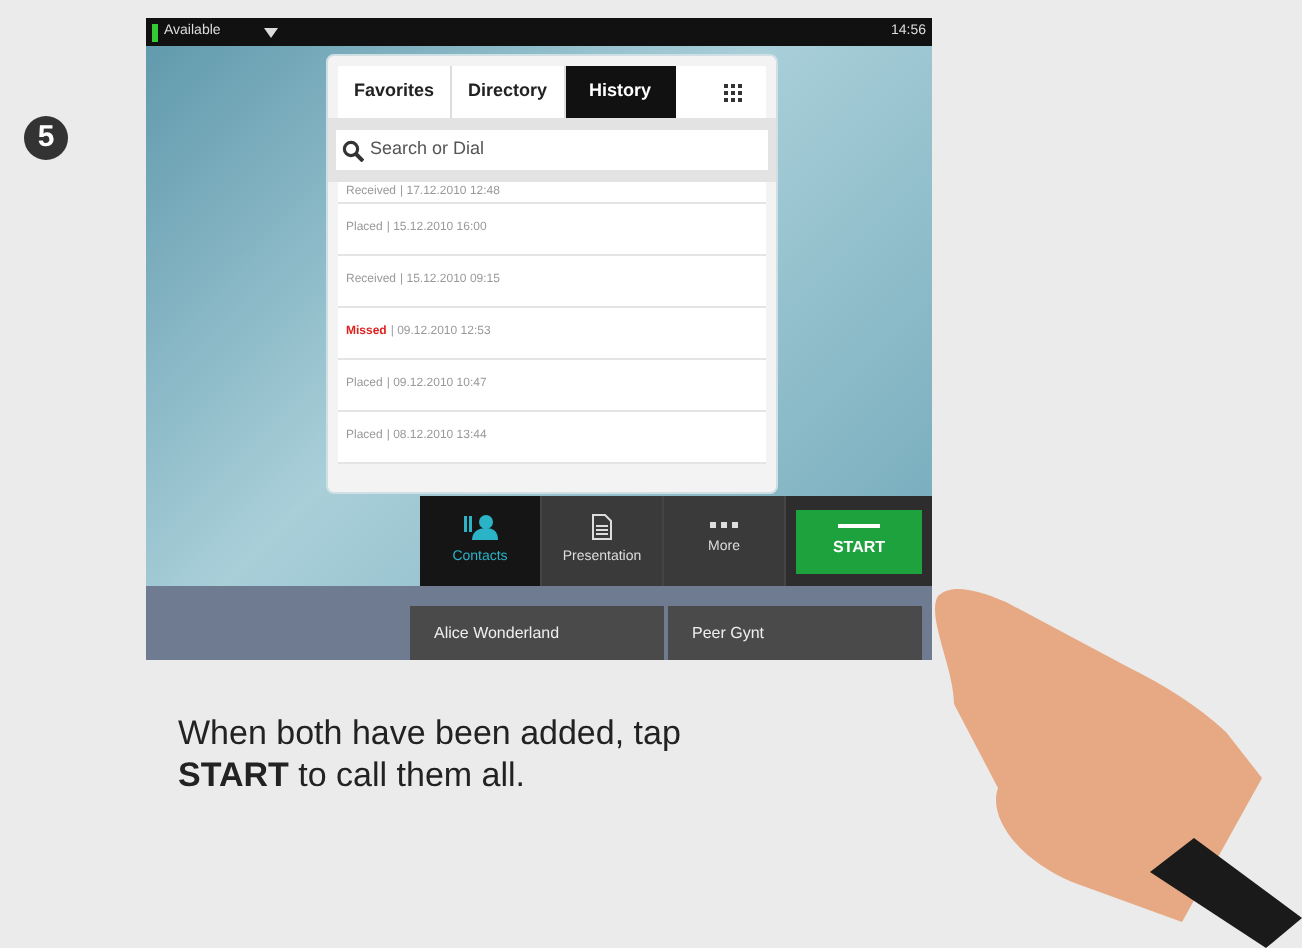 This screenshot has width=1302, height=948. I want to click on step-number: 5, so click(46, 138).